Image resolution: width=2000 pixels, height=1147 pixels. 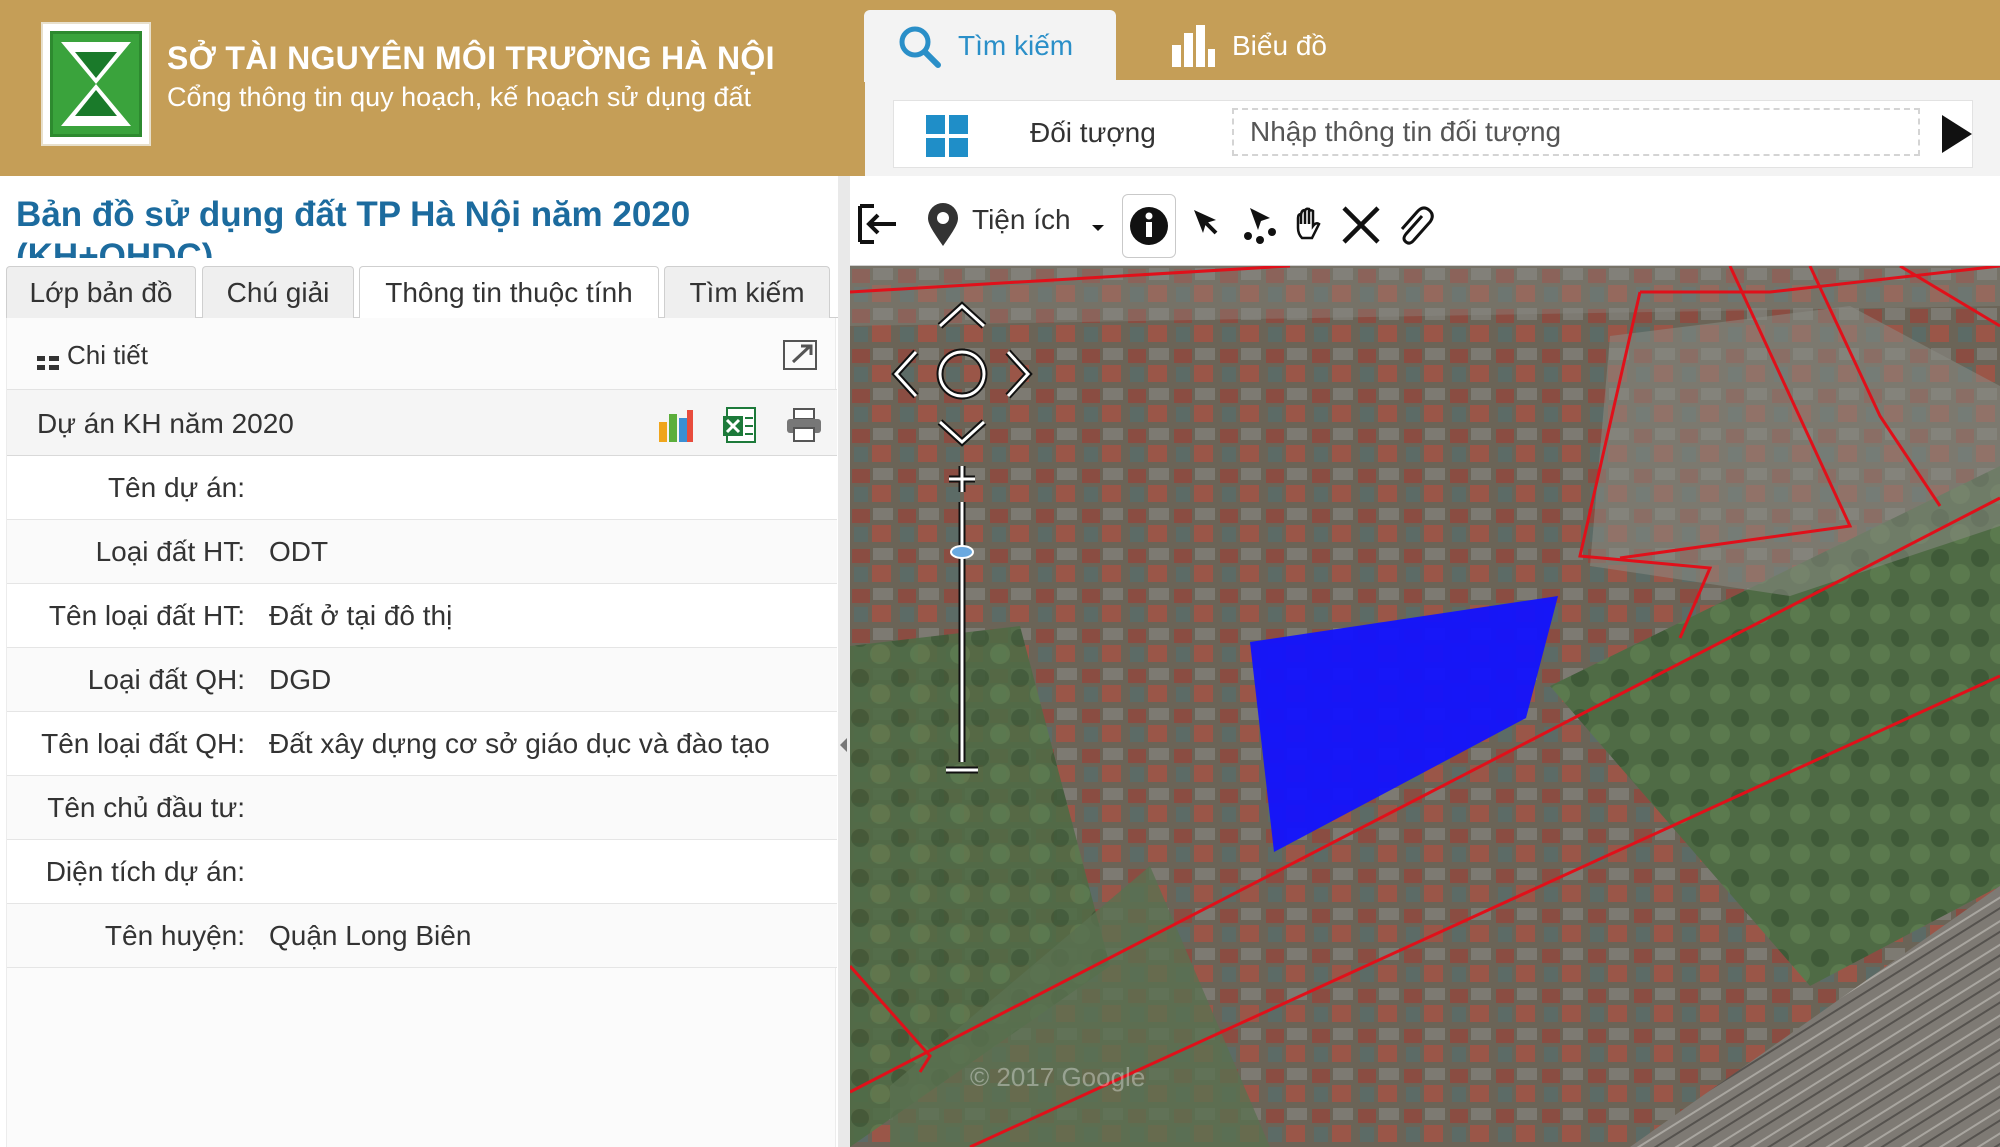 What do you see at coordinates (1193, 46) in the screenshot?
I see `bar-chart-icon` at bounding box center [1193, 46].